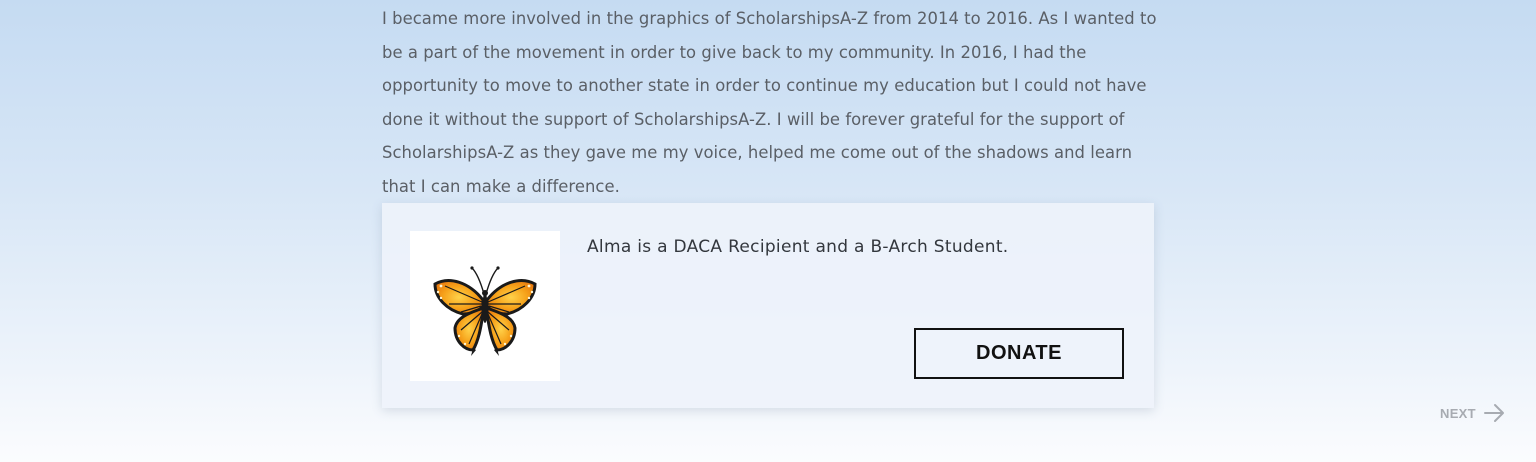 This screenshot has width=1536, height=462. What do you see at coordinates (1493, 413) in the screenshot?
I see `arrow-right-icon` at bounding box center [1493, 413].